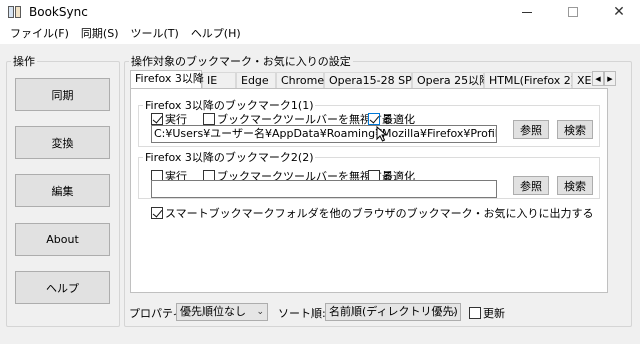 The width and height of the screenshot is (640, 344). I want to click on menu-tools: ツール(T), so click(155, 34).